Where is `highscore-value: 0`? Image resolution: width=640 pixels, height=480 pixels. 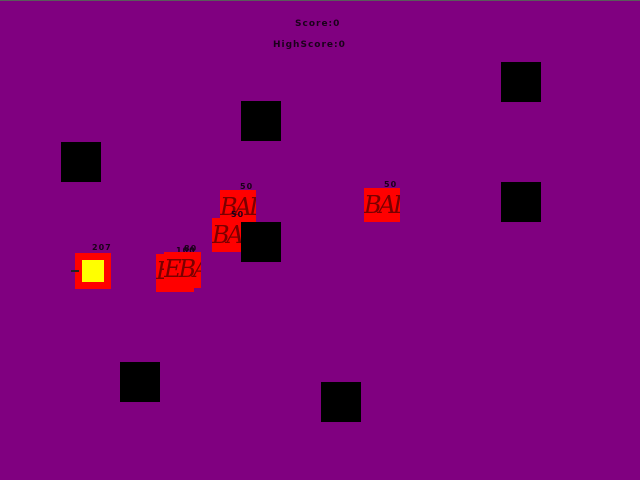
highscore-value: 0 is located at coordinates (342, 45).